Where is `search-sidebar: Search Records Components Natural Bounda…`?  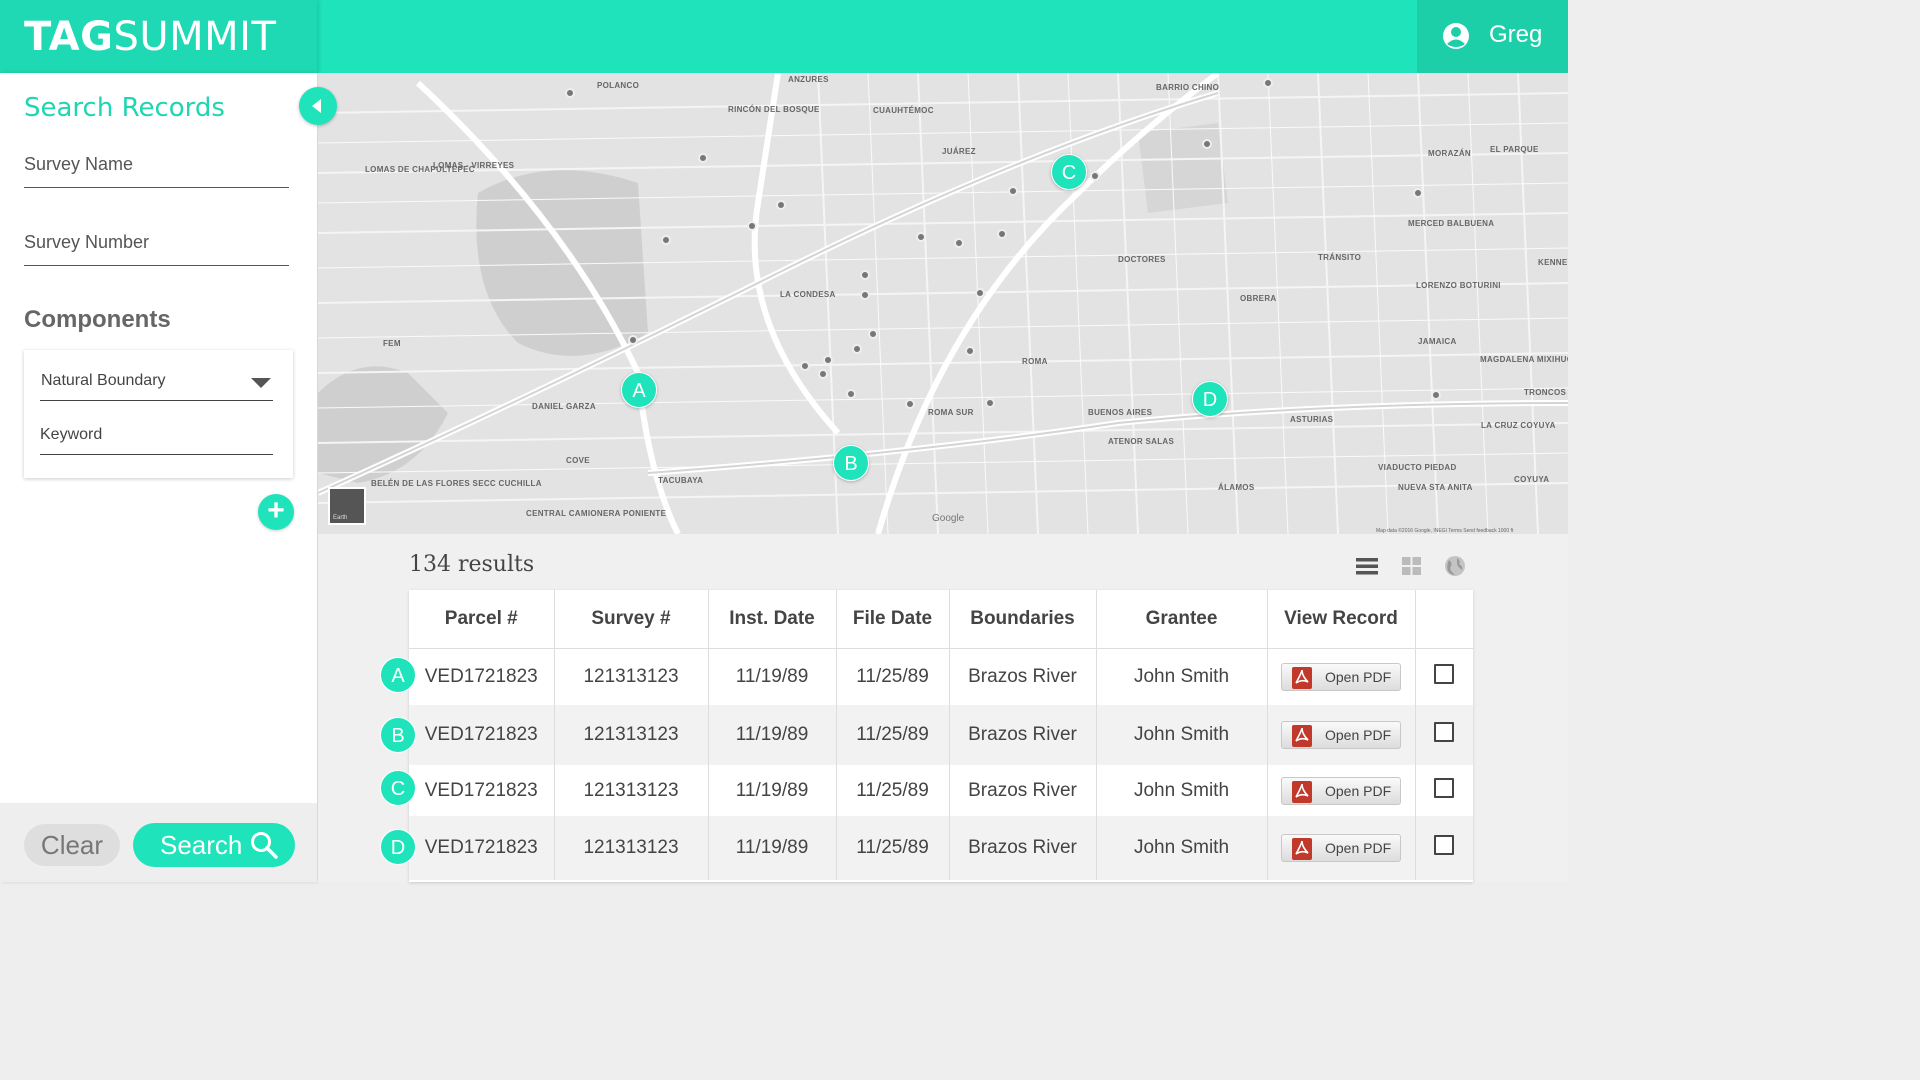 search-sidebar: Search Records Components Natural Bounda… is located at coordinates (168, 477).